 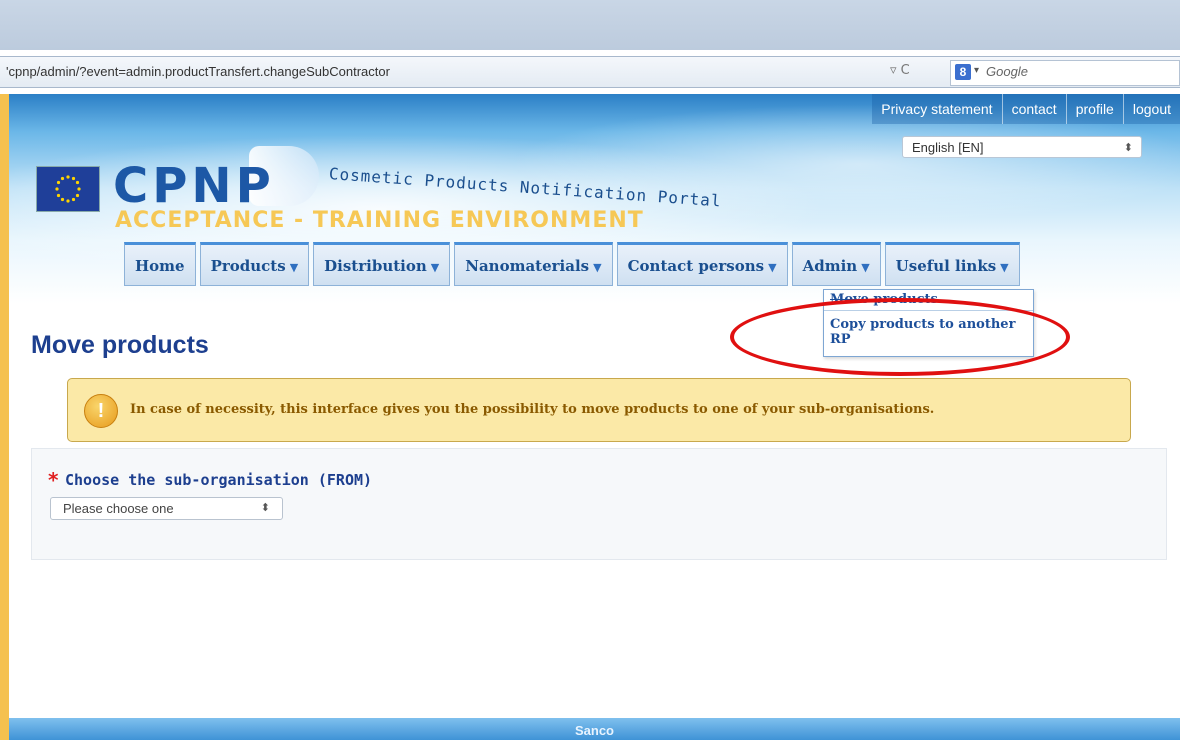 What do you see at coordinates (948, 147) in the screenshot?
I see `language-value: English [EN]` at bounding box center [948, 147].